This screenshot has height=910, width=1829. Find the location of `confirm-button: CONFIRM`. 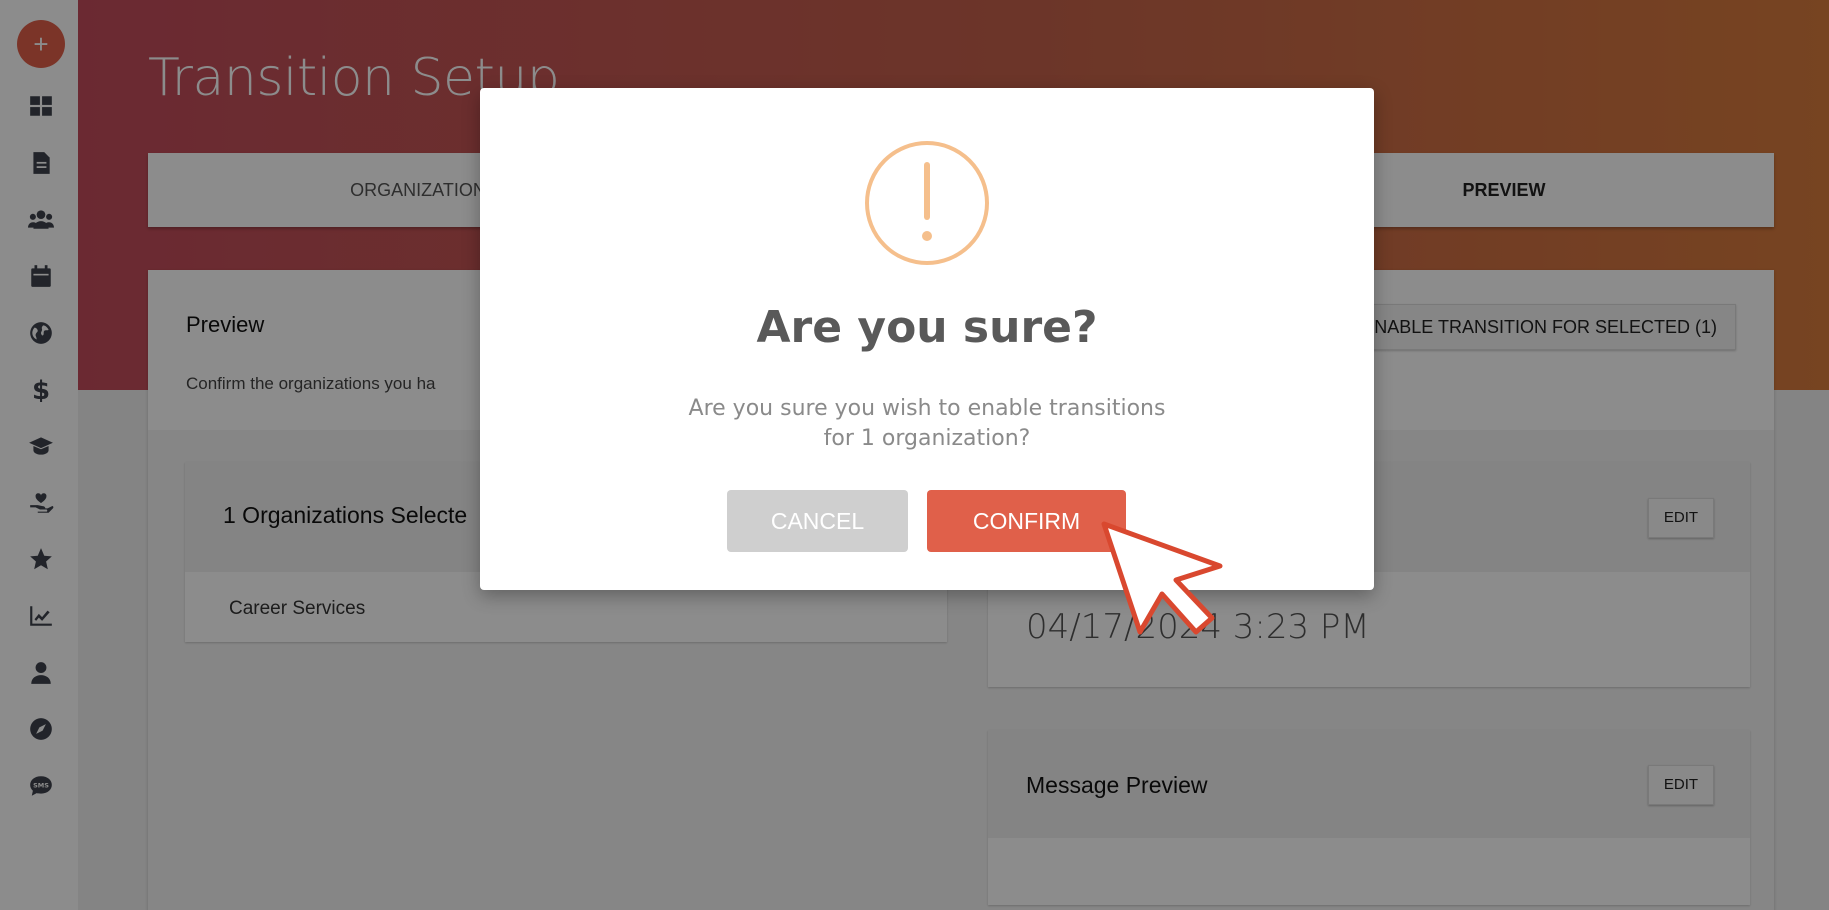

confirm-button: CONFIRM is located at coordinates (1026, 521).